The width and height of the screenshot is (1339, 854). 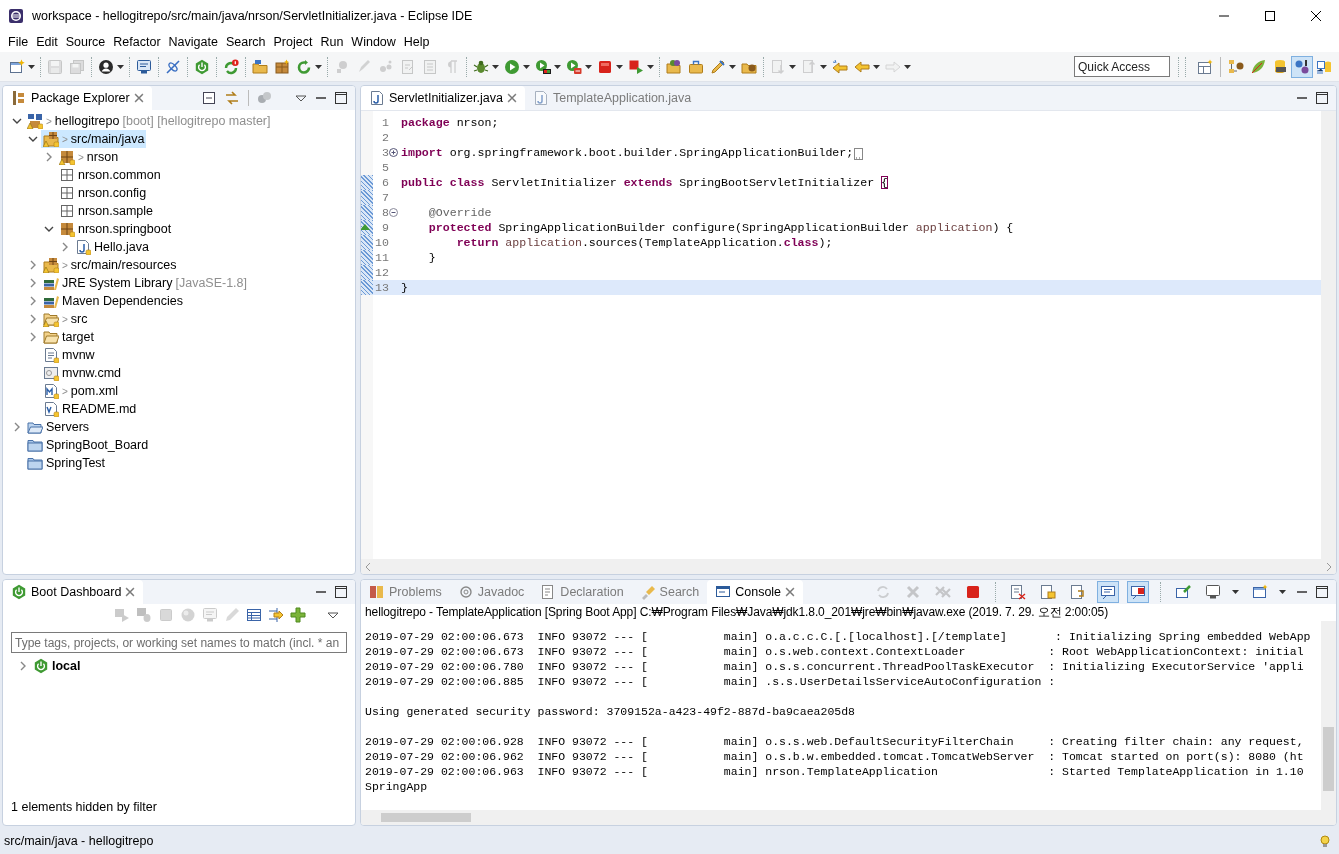 I want to click on view-menu-icon, so click(x=301, y=98).